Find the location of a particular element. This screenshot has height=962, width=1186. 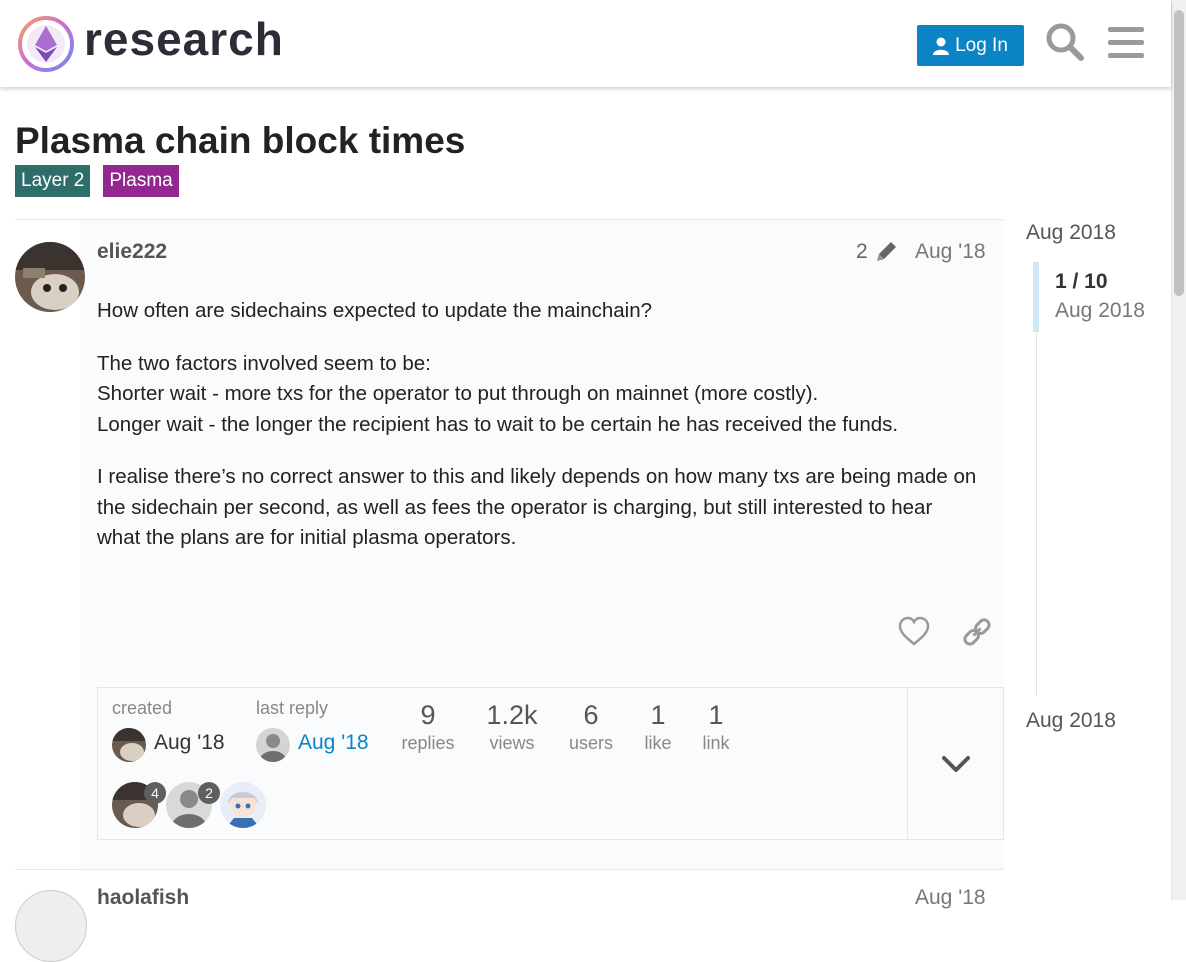

login-button: Log In is located at coordinates (970, 45).